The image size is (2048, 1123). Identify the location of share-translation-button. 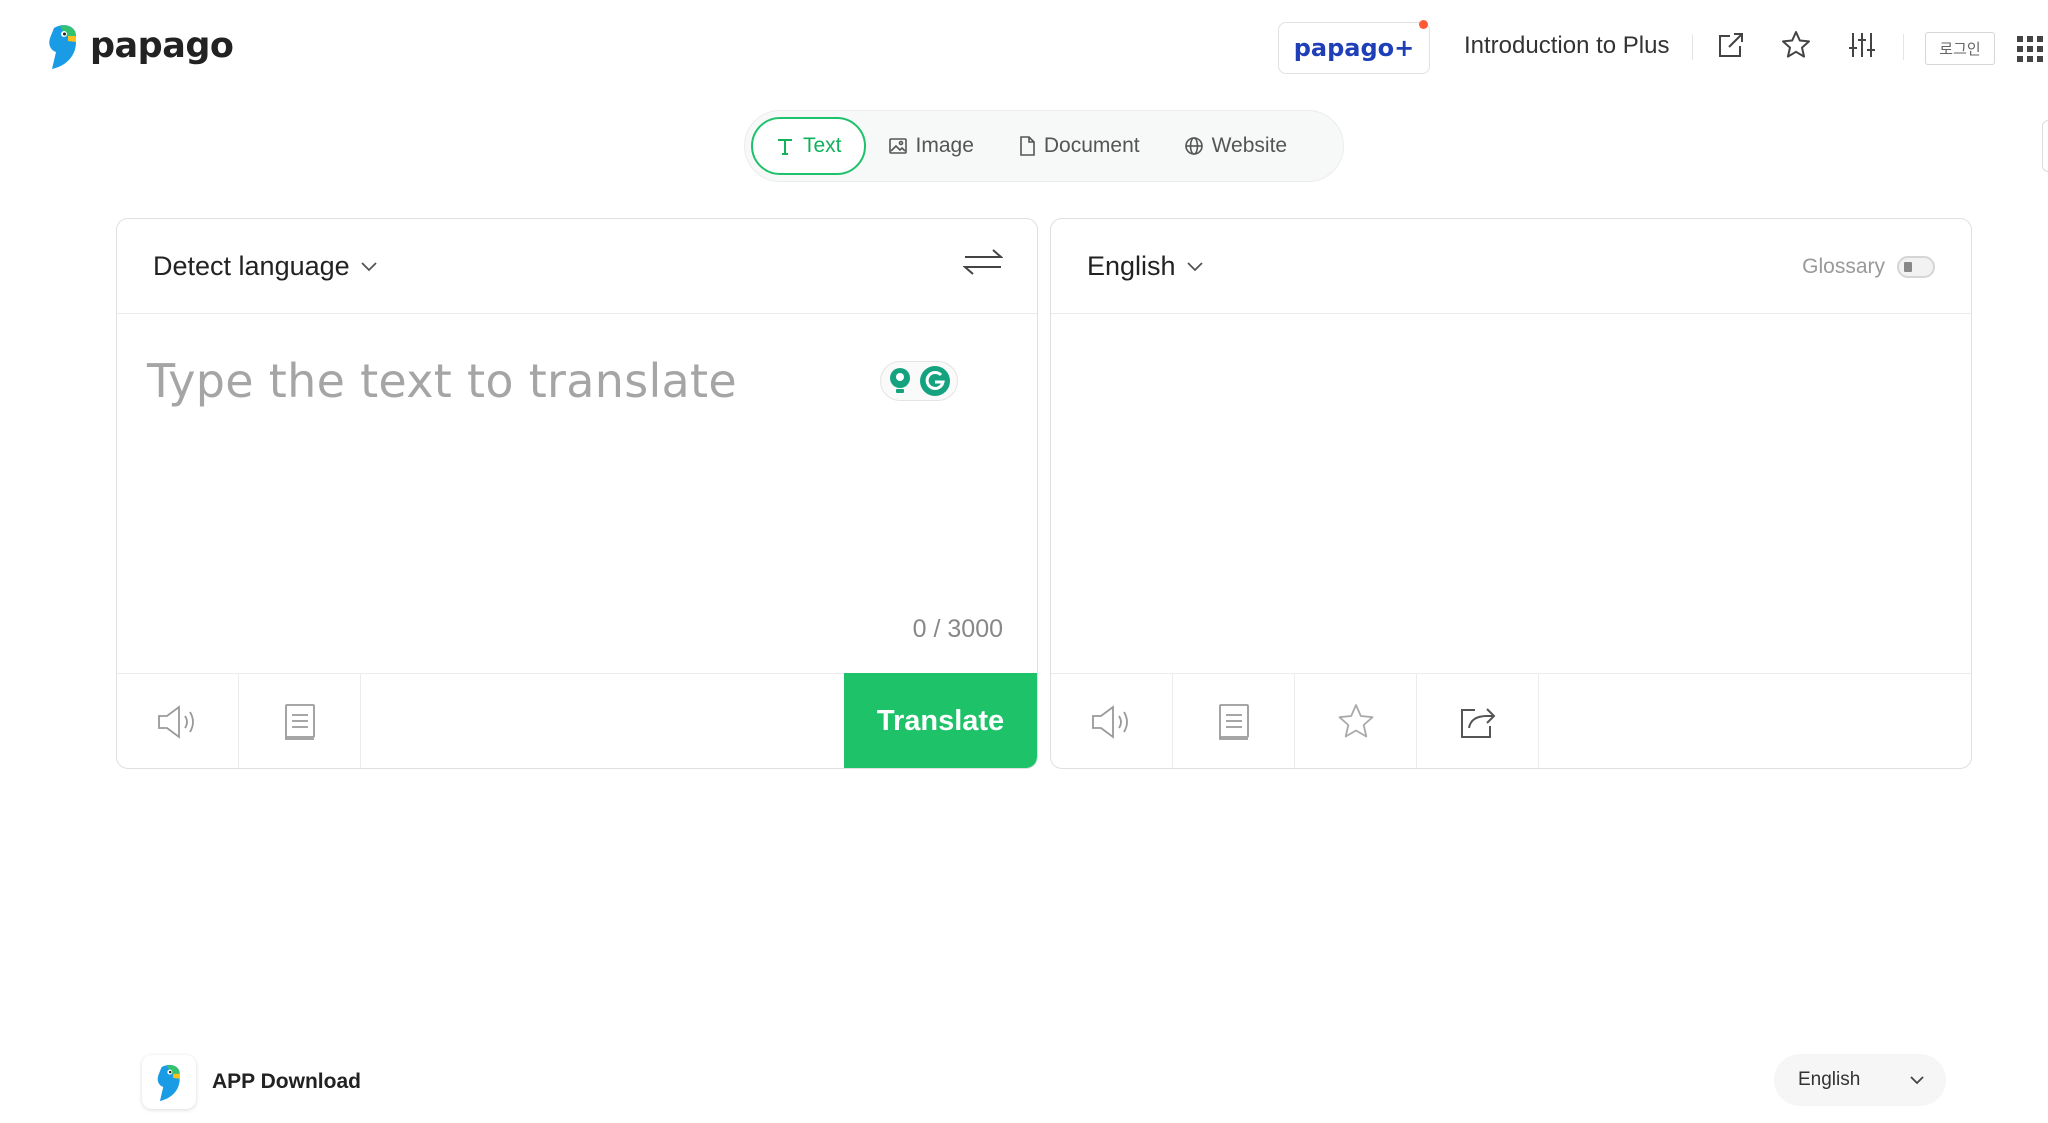
(1478, 721).